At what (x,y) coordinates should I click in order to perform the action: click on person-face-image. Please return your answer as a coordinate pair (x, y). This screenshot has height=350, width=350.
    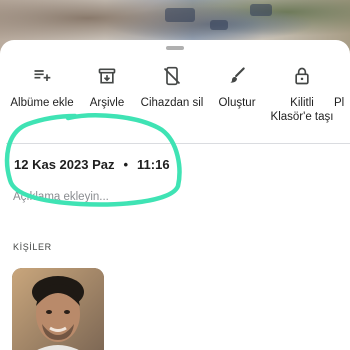
    Looking at the image, I should click on (58, 309).